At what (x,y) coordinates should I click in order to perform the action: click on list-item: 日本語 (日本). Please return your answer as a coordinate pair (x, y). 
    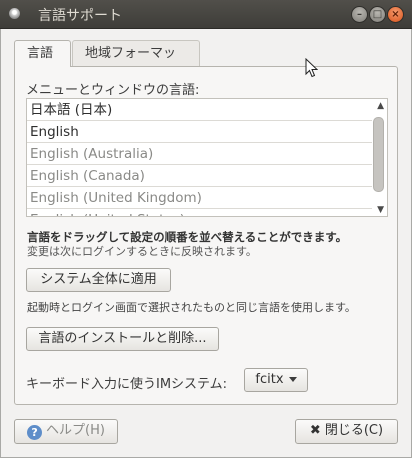
    Looking at the image, I should click on (199, 110).